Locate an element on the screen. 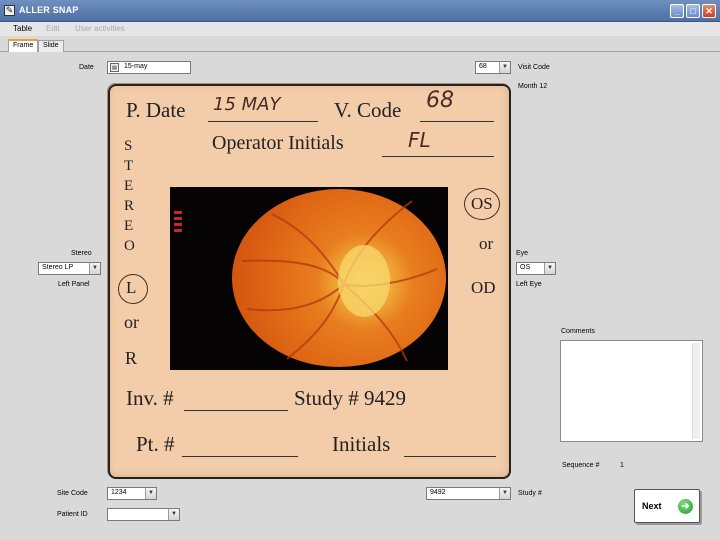 This screenshot has width=720, height=540. menu-bar: Table Edit User activities is located at coordinates (360, 29).